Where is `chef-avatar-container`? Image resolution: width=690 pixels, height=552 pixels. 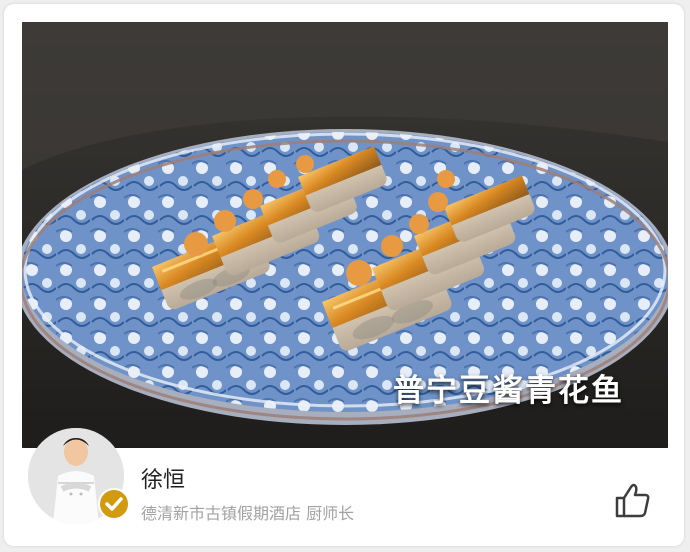
chef-avatar-container is located at coordinates (79, 476).